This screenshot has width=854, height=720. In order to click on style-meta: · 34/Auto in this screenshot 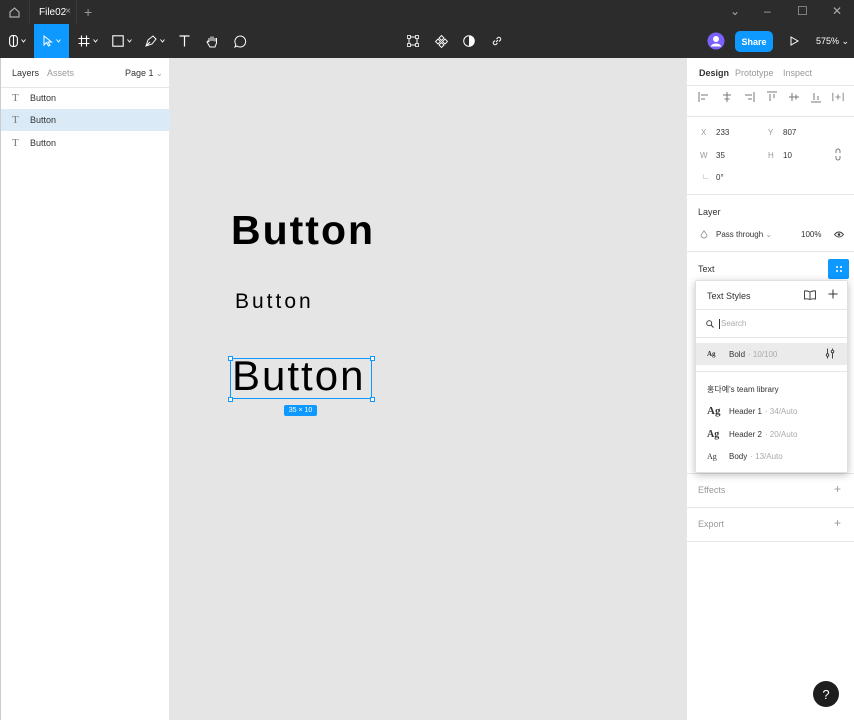, I will do `click(781, 411)`.